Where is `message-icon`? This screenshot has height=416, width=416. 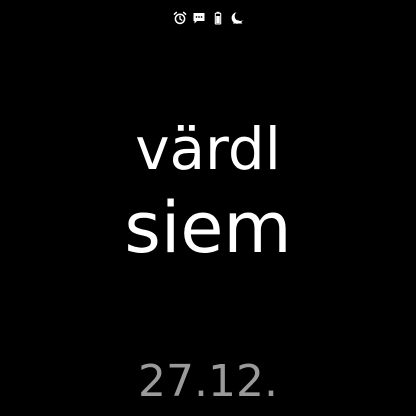
message-icon is located at coordinates (199, 18).